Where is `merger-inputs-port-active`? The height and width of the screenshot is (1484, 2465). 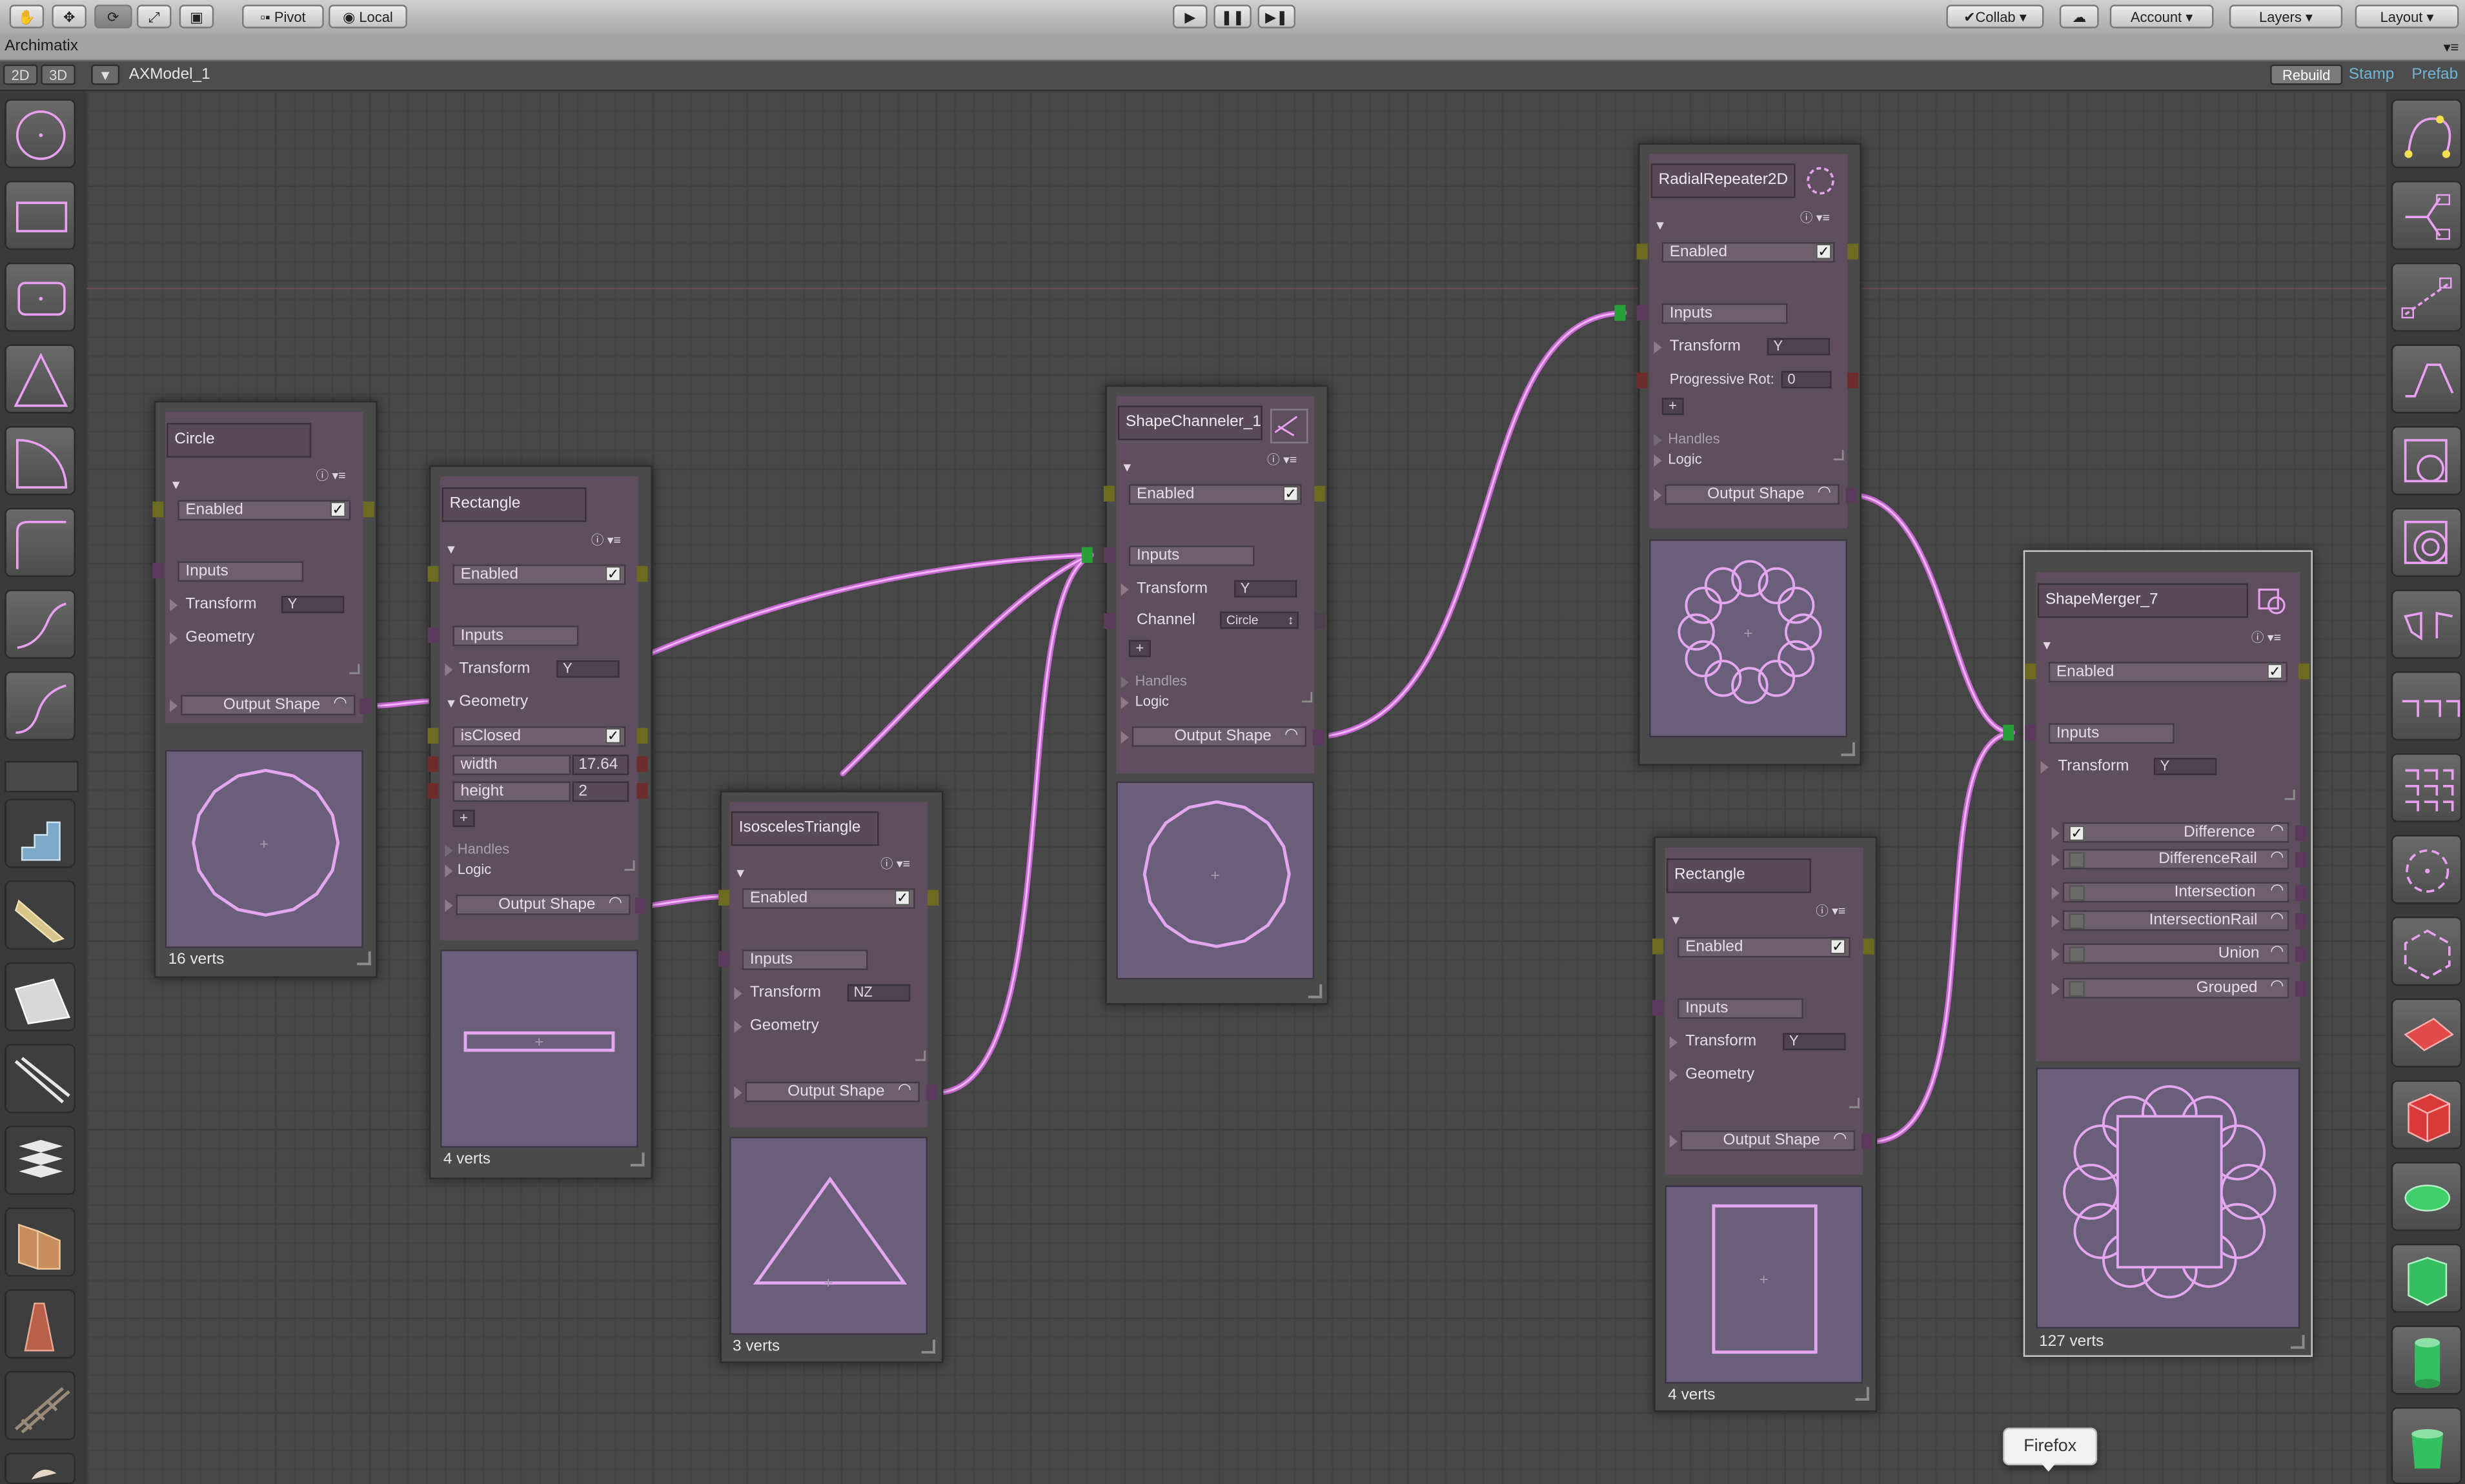
merger-inputs-port-active is located at coordinates (2008, 732).